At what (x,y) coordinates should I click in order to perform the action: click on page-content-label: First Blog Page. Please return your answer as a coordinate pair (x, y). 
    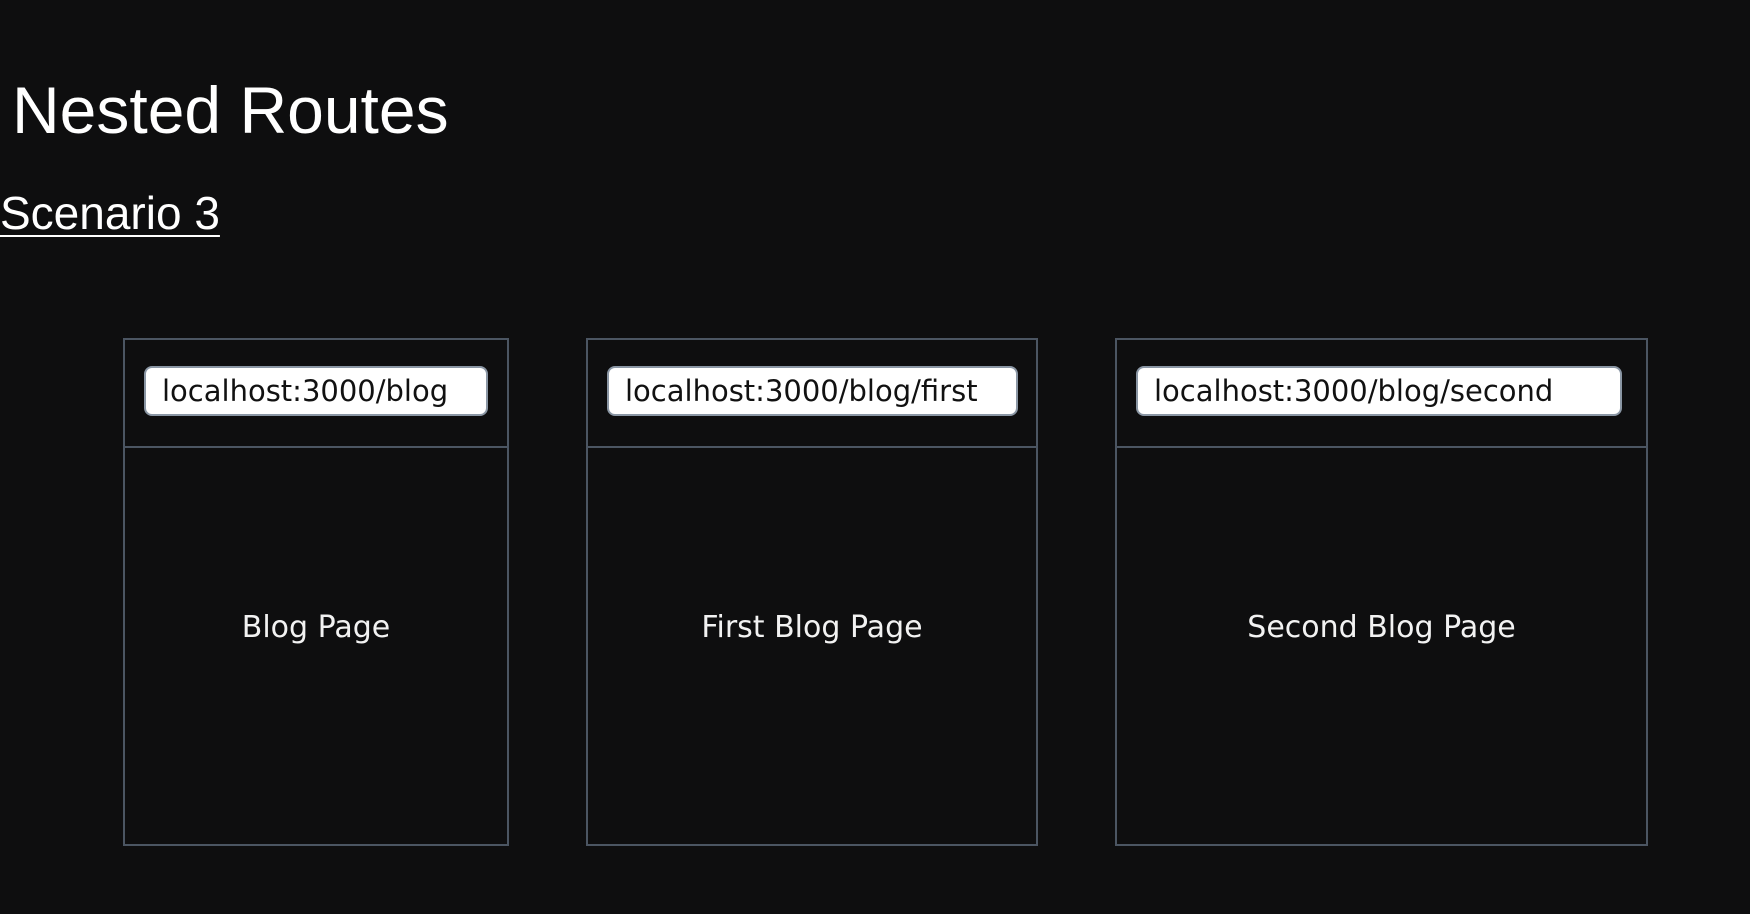
    Looking at the image, I should click on (812, 627).